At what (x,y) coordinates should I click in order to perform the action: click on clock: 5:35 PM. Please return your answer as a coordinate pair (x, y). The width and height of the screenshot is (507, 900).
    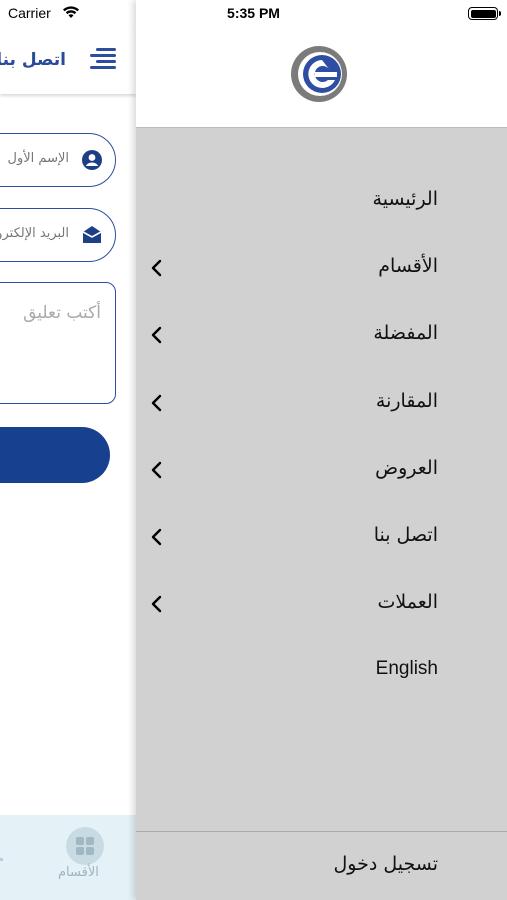
    Looking at the image, I should click on (253, 13).